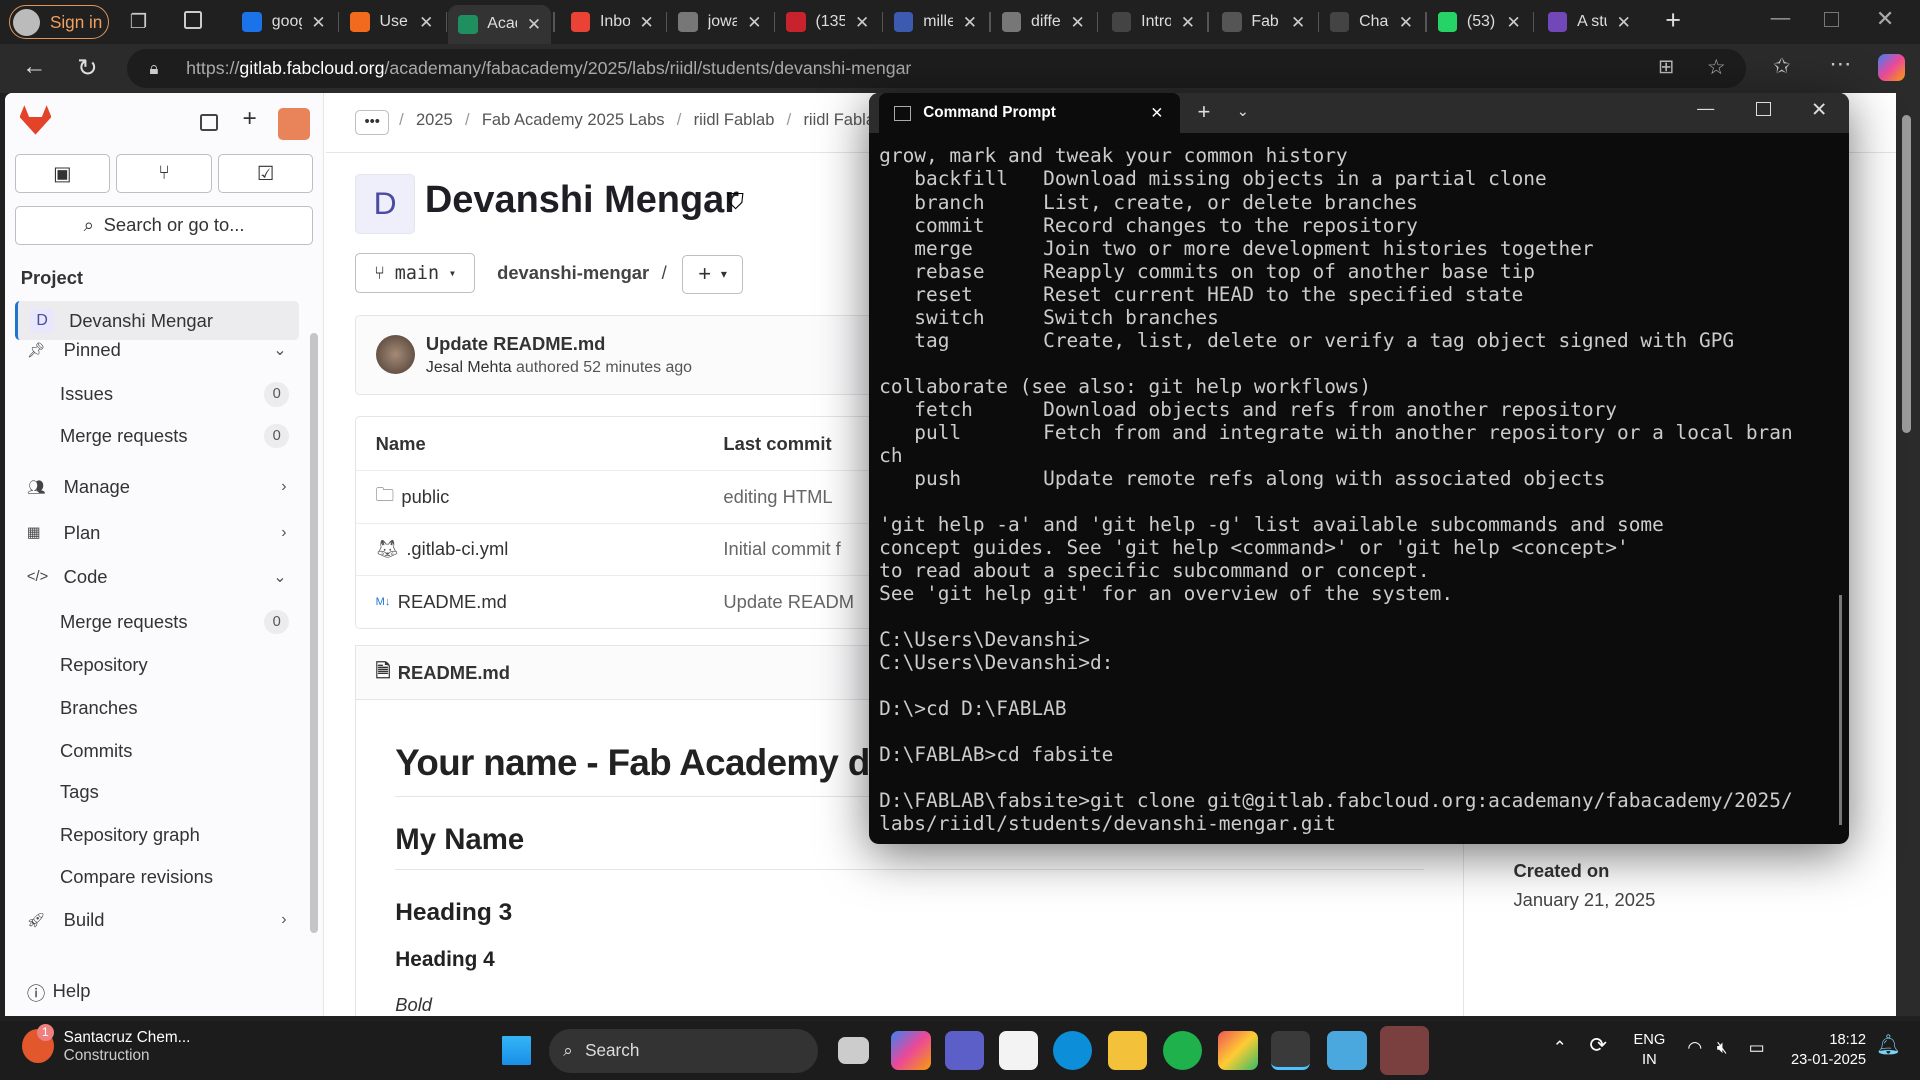  Describe the element at coordinates (293, 123) in the screenshot. I see `user-avatar` at that location.